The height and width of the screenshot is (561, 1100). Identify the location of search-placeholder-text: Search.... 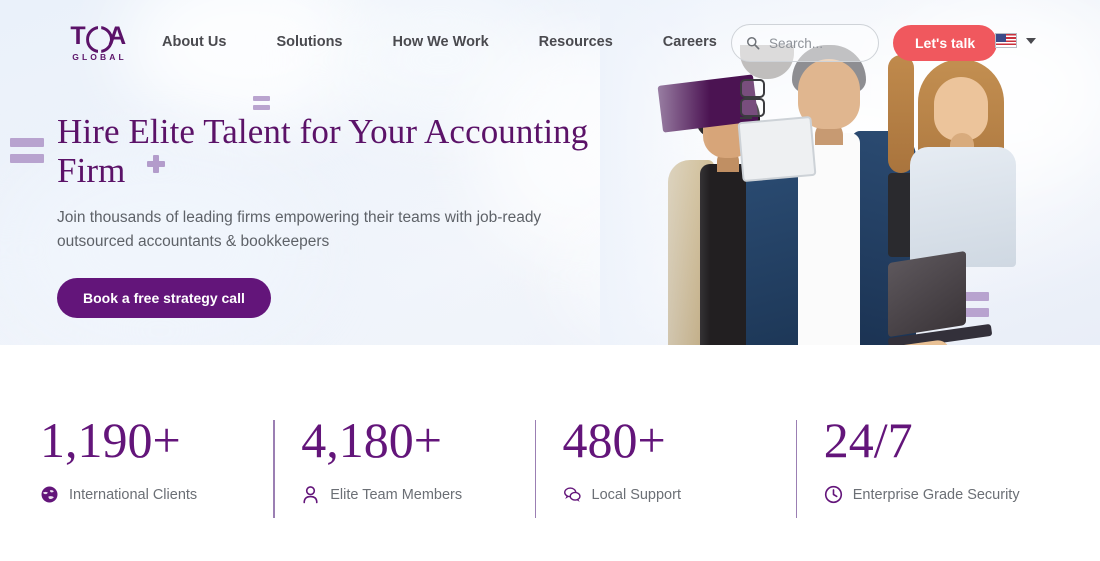
(796, 43).